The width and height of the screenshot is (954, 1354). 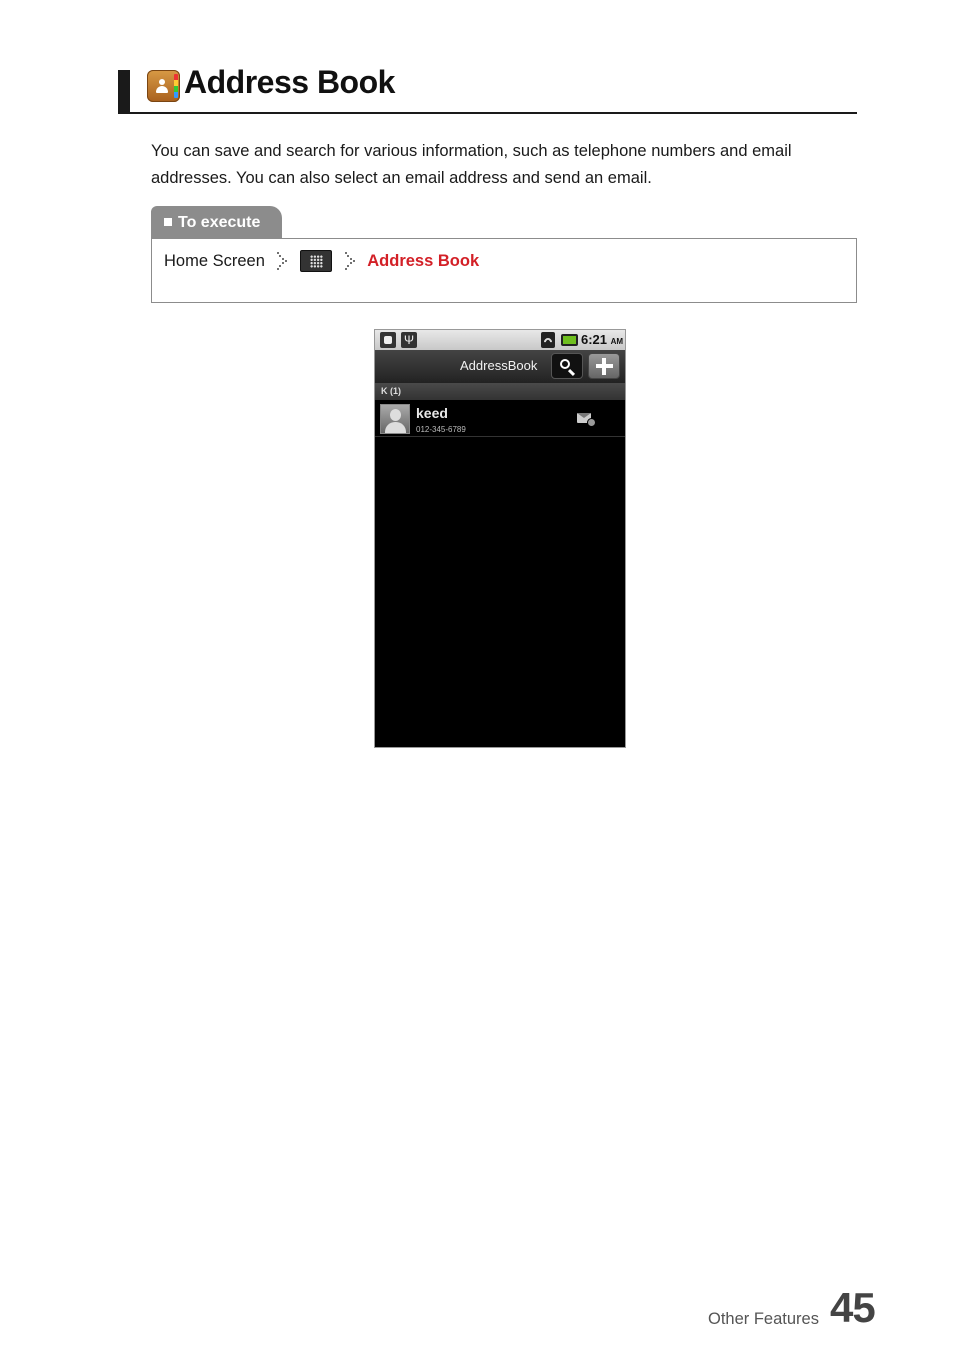 I want to click on avatar, so click(x=395, y=419).